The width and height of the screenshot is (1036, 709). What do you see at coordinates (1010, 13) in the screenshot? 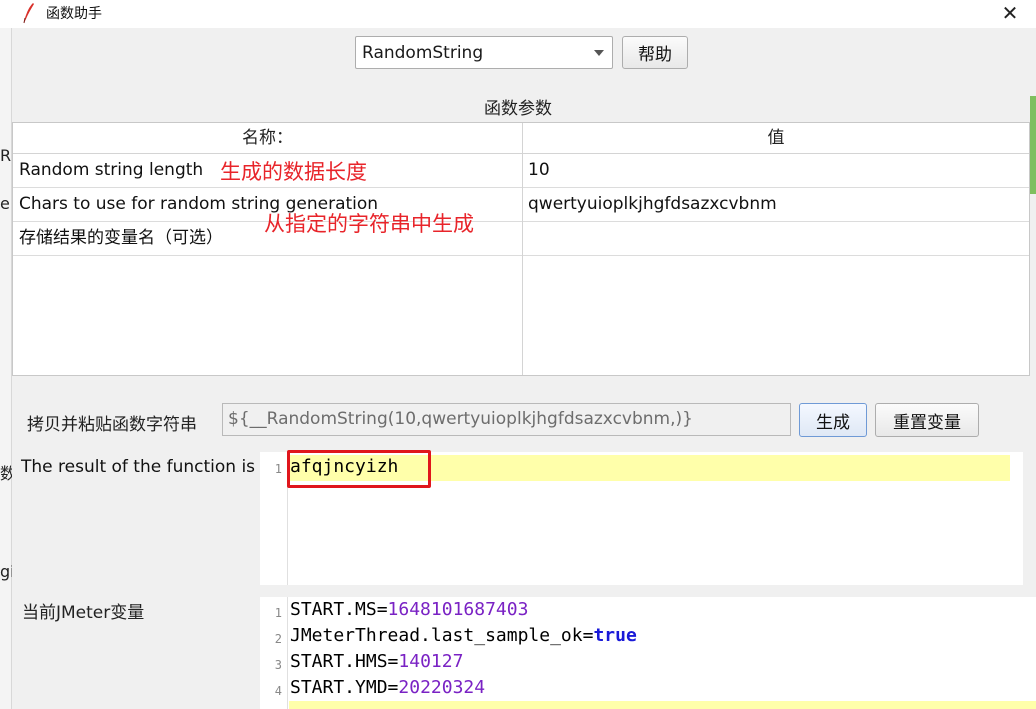
I see `close-button: ✕` at bounding box center [1010, 13].